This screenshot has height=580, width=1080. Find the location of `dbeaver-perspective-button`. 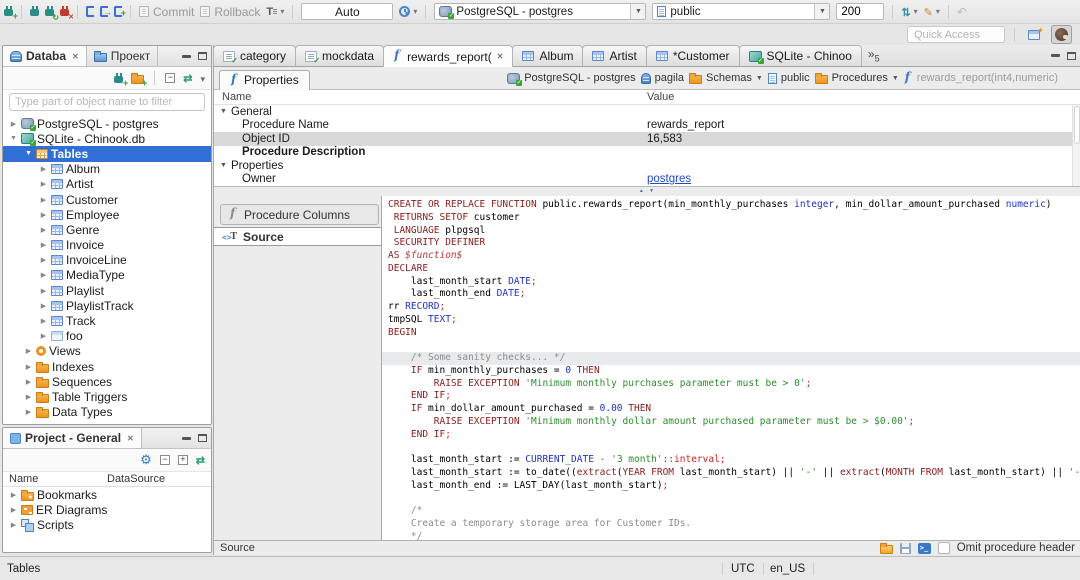

dbeaver-perspective-button is located at coordinates (1061, 34).